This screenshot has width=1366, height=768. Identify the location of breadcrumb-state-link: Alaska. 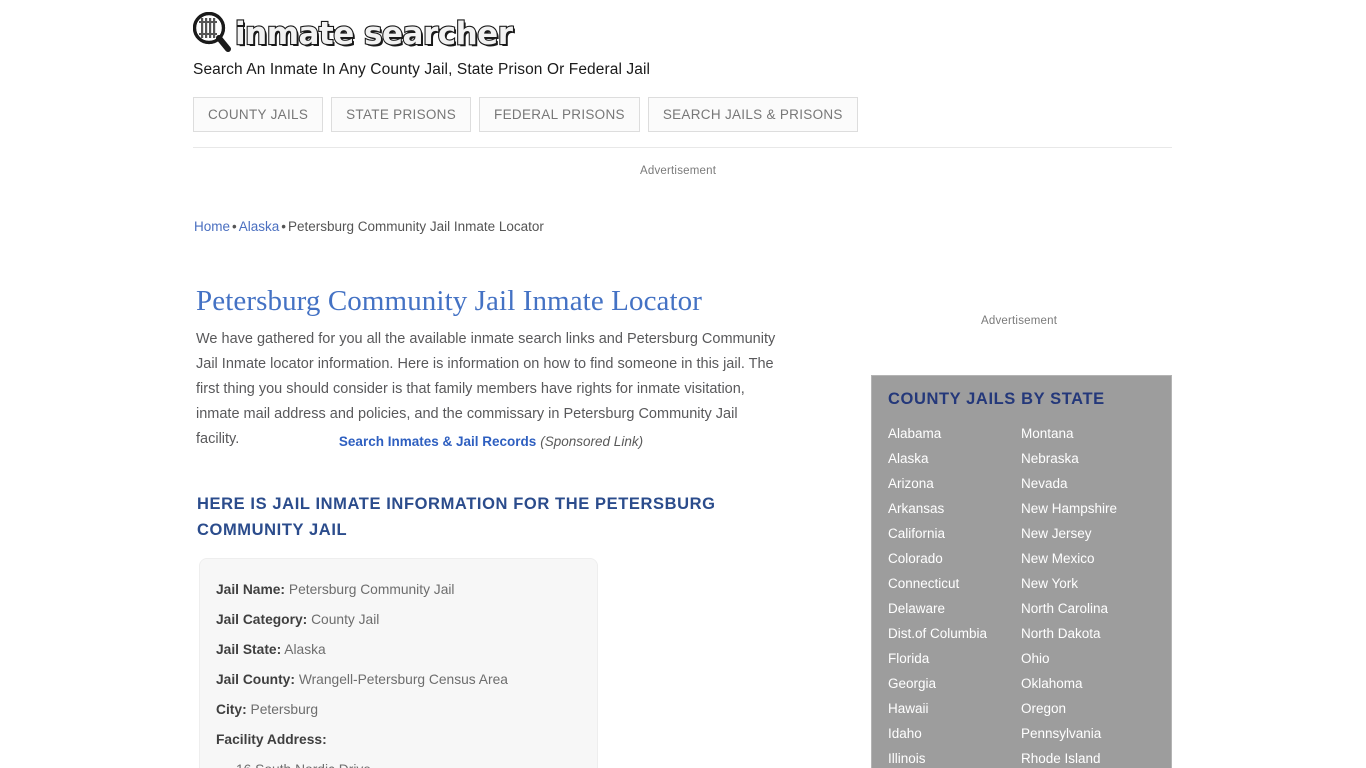
(259, 226).